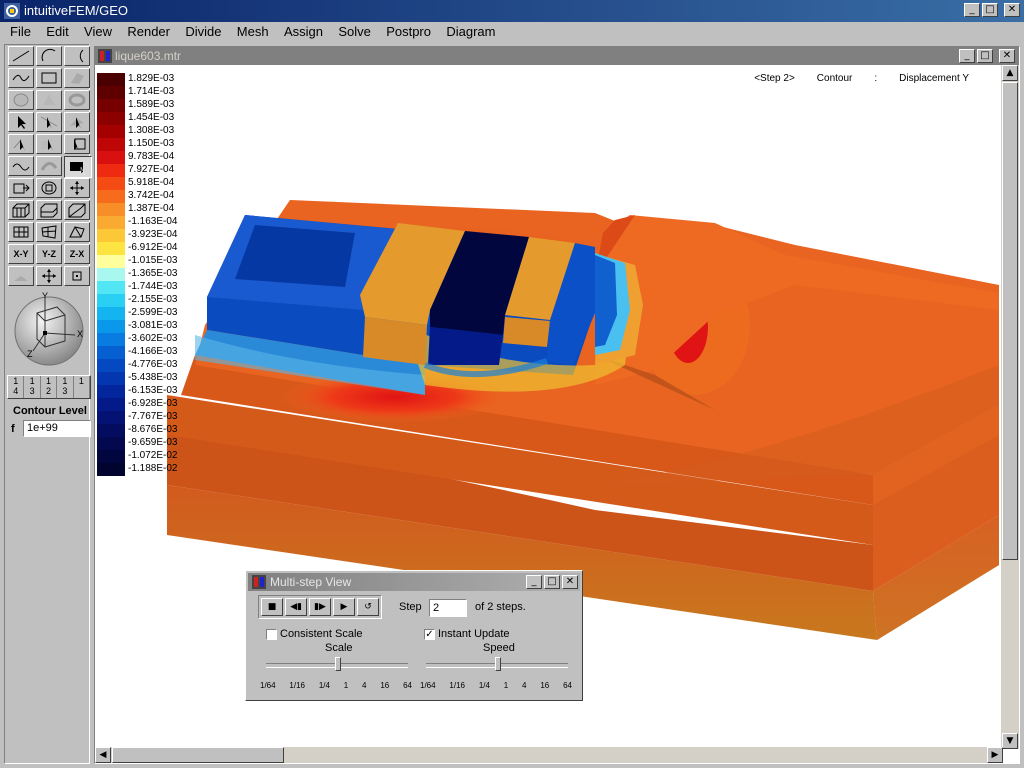 The image size is (1024, 768). I want to click on menu-diagram: Diagram, so click(470, 32).